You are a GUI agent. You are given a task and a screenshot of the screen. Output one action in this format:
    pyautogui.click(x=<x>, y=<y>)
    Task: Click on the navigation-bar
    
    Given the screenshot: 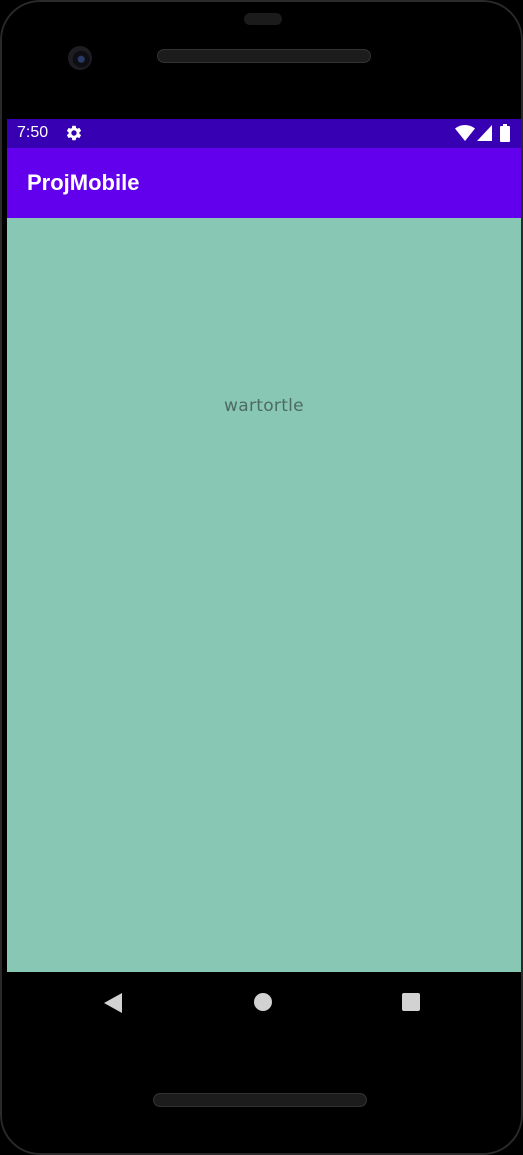 What is the action you would take?
    pyautogui.click(x=264, y=1002)
    